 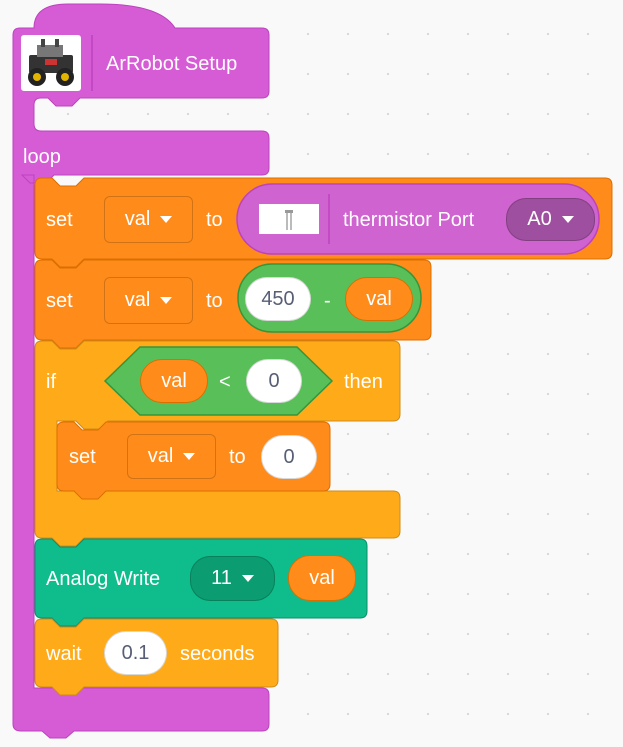 What do you see at coordinates (135, 653) in the screenshot?
I see `wait-seconds-input: 0.1` at bounding box center [135, 653].